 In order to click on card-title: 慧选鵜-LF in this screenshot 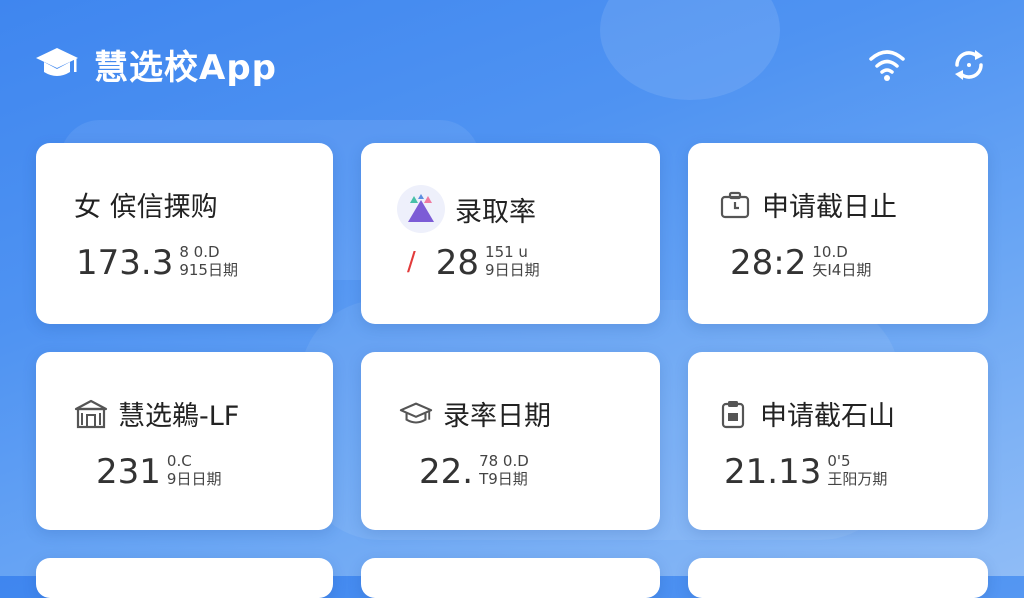, I will do `click(179, 416)`.